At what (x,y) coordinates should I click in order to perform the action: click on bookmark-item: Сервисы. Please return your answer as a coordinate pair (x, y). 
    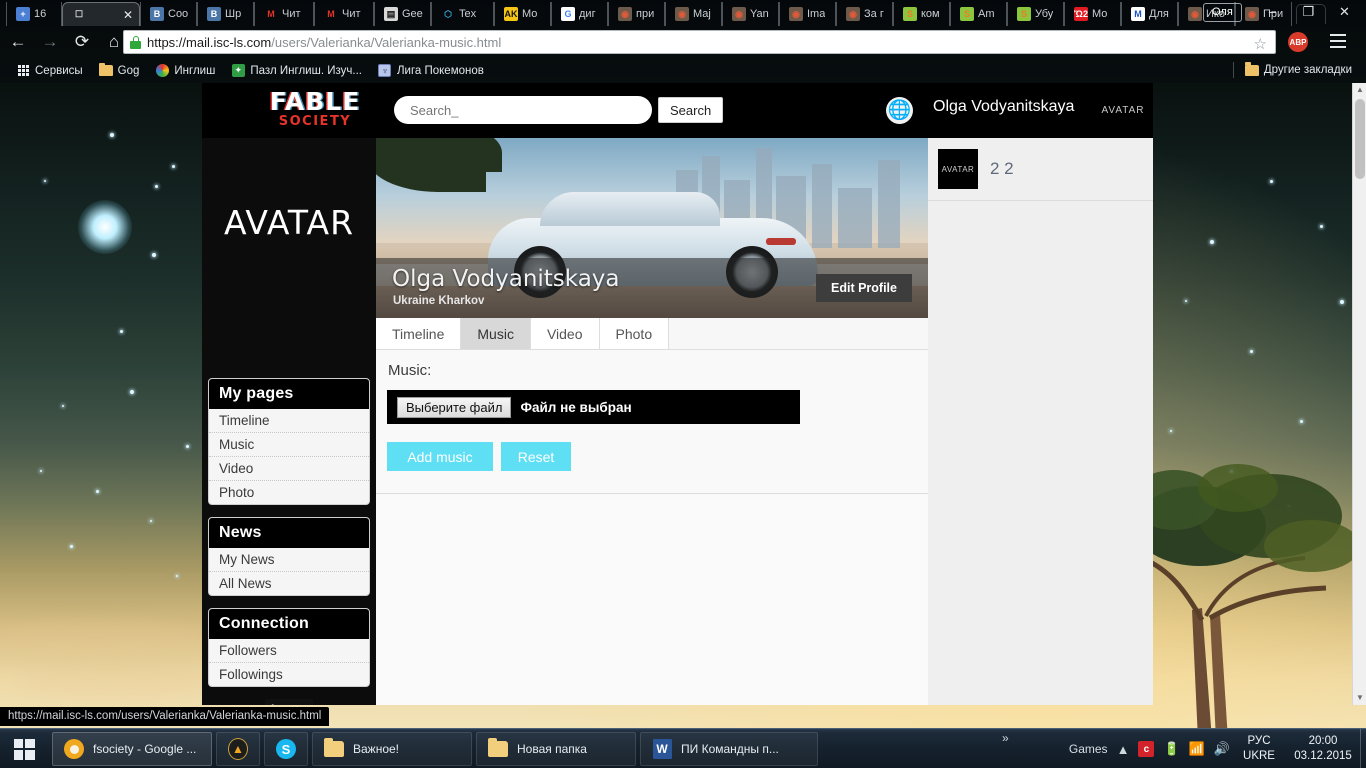
    Looking at the image, I should click on (49, 71).